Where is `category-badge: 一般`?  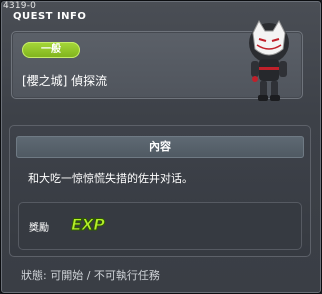
category-badge: 一般 is located at coordinates (51, 50).